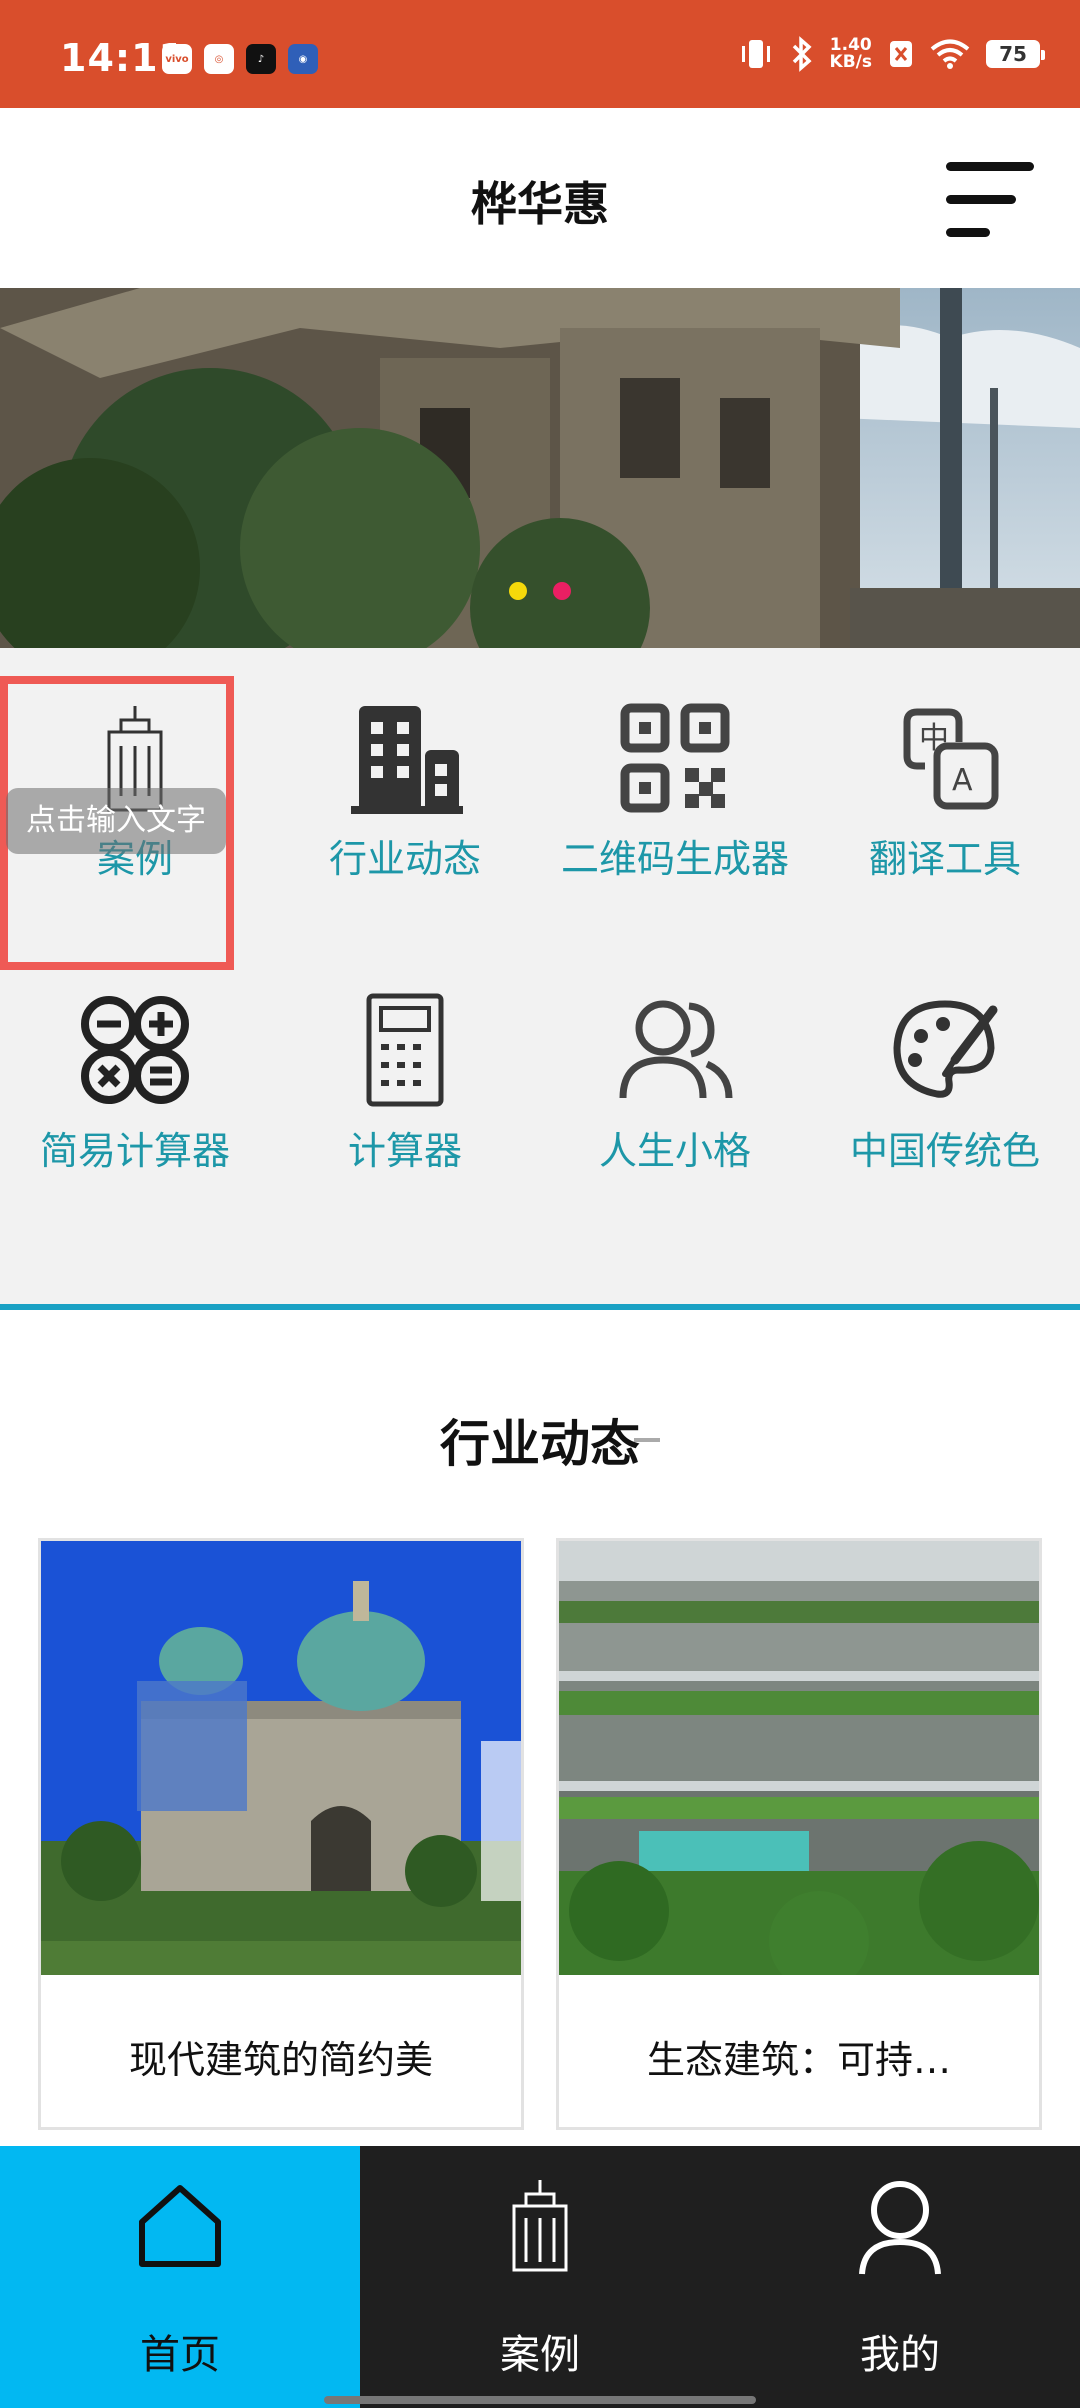 The width and height of the screenshot is (1080, 2408). I want to click on building-icon, so click(540, 2226).